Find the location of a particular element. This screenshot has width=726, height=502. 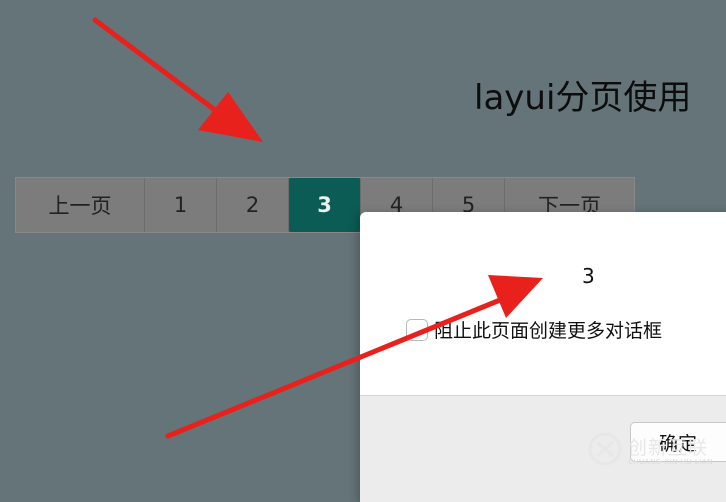

prevent-dialogs-checkbox is located at coordinates (417, 329).